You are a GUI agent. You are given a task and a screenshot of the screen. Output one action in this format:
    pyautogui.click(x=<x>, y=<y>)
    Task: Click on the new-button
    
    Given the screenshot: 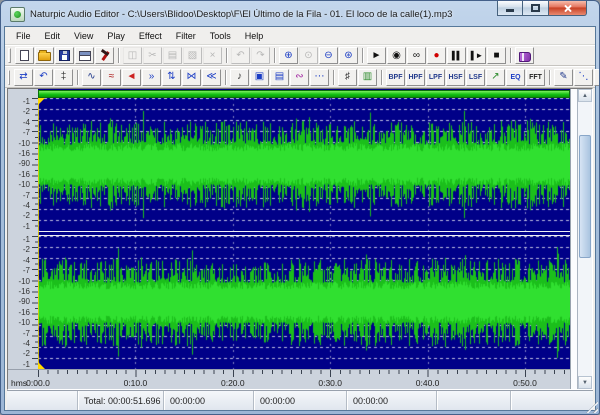 What is the action you would take?
    pyautogui.click(x=24, y=55)
    